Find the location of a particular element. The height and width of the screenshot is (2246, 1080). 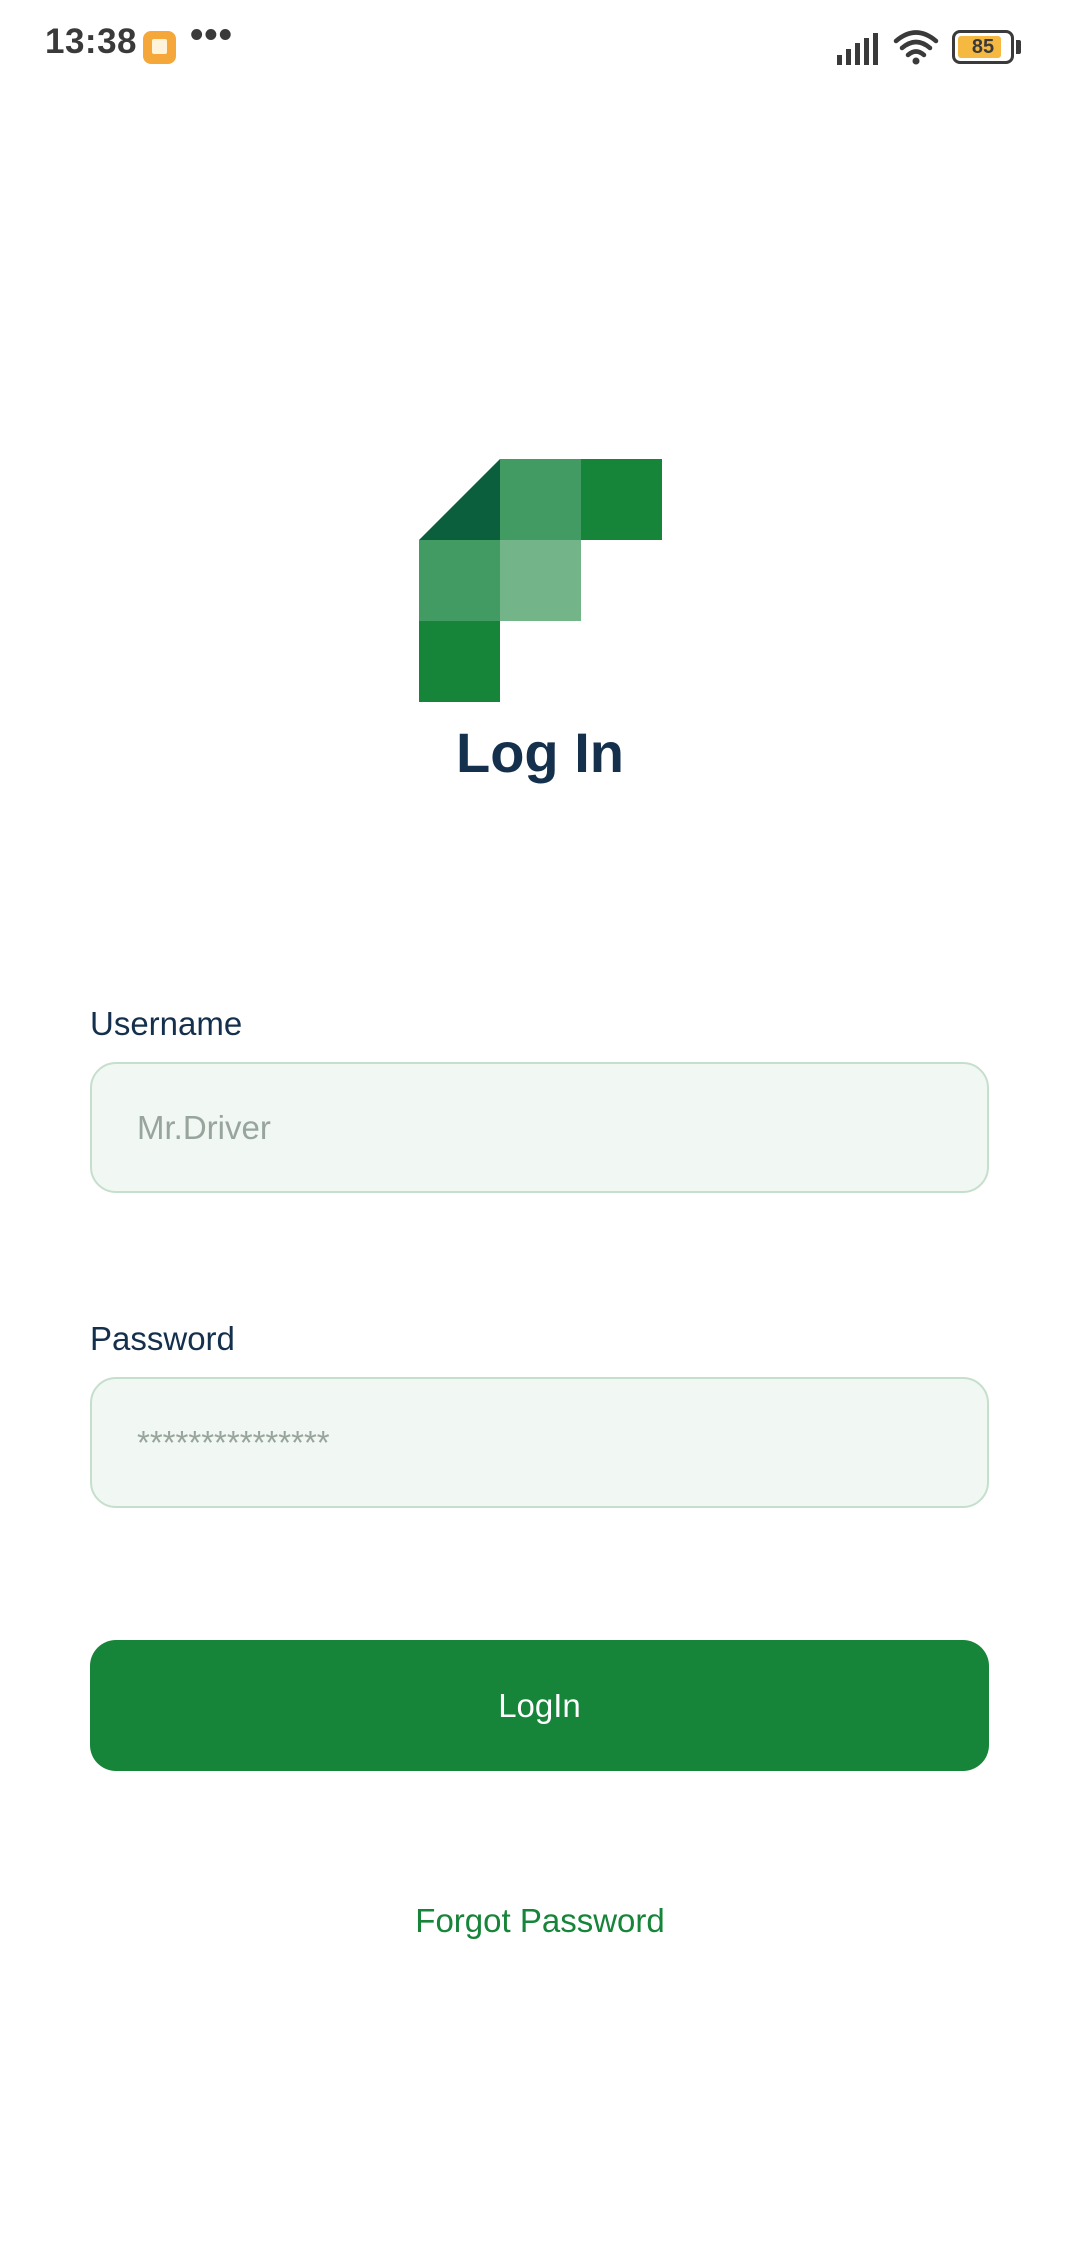

status-bar: 13:38 ••• 85 is located at coordinates (540, 48).